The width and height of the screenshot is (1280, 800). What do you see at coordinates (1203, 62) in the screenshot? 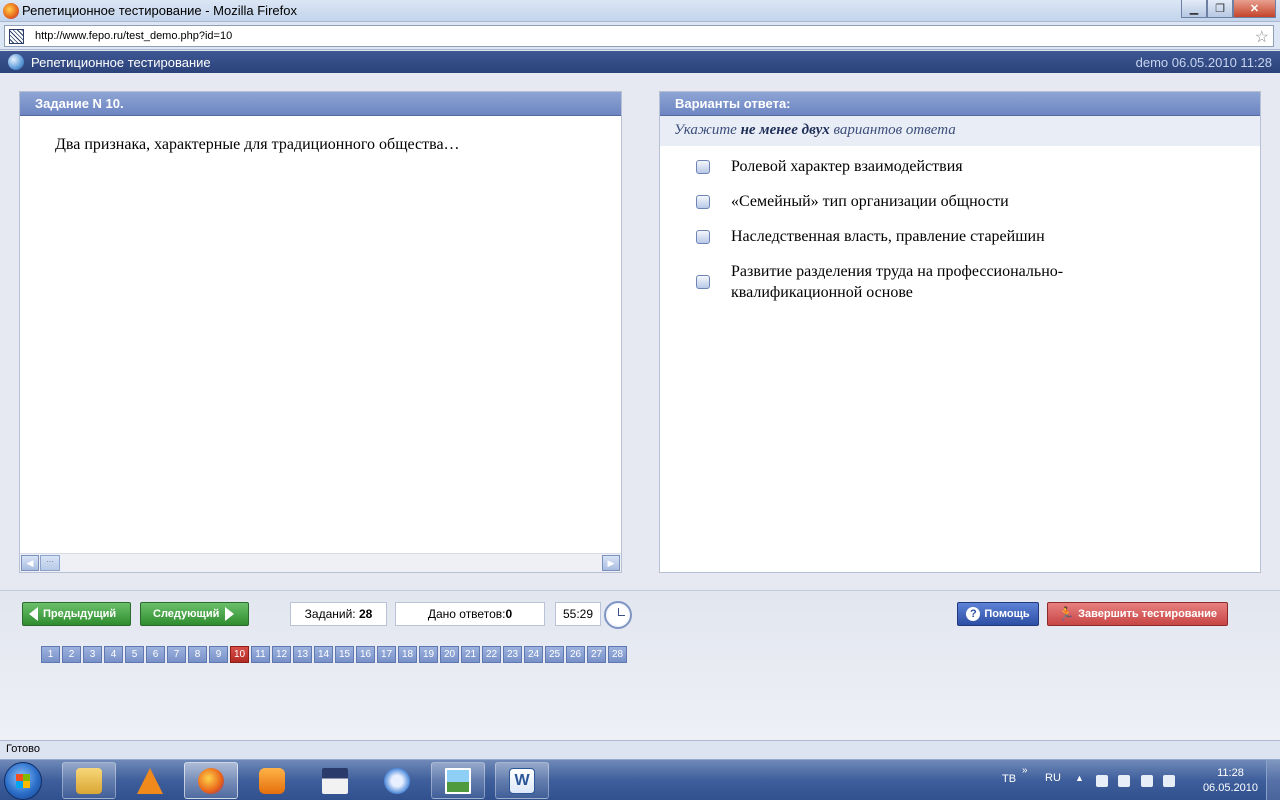
I see `user-date: demo 06.05.2010 11:28` at bounding box center [1203, 62].